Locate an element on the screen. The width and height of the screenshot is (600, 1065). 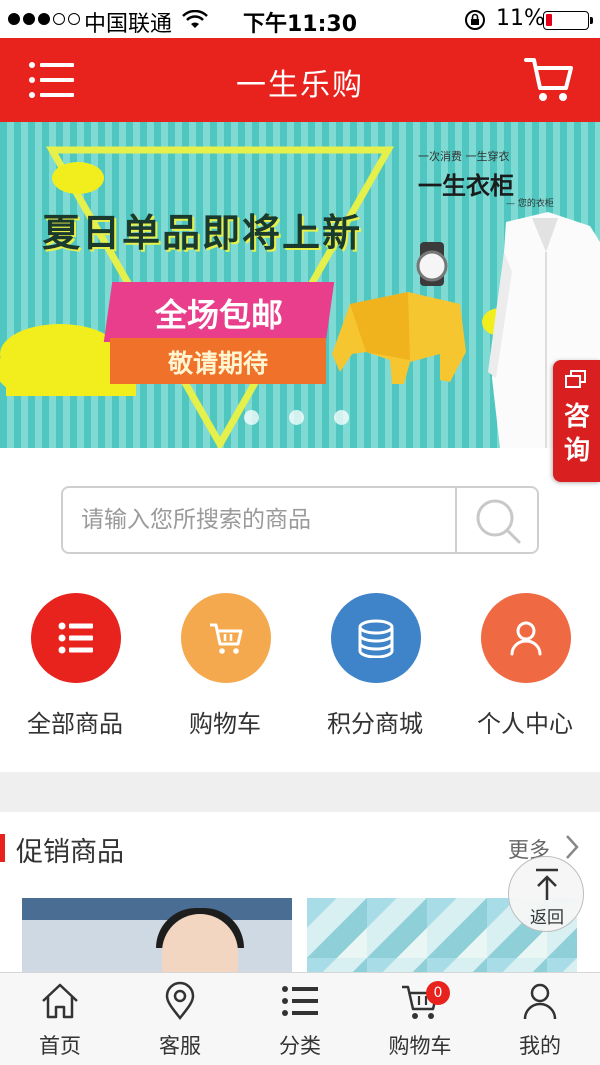
status-bar: 中国联通 下午11:30 11% is located at coordinates (300, 19).